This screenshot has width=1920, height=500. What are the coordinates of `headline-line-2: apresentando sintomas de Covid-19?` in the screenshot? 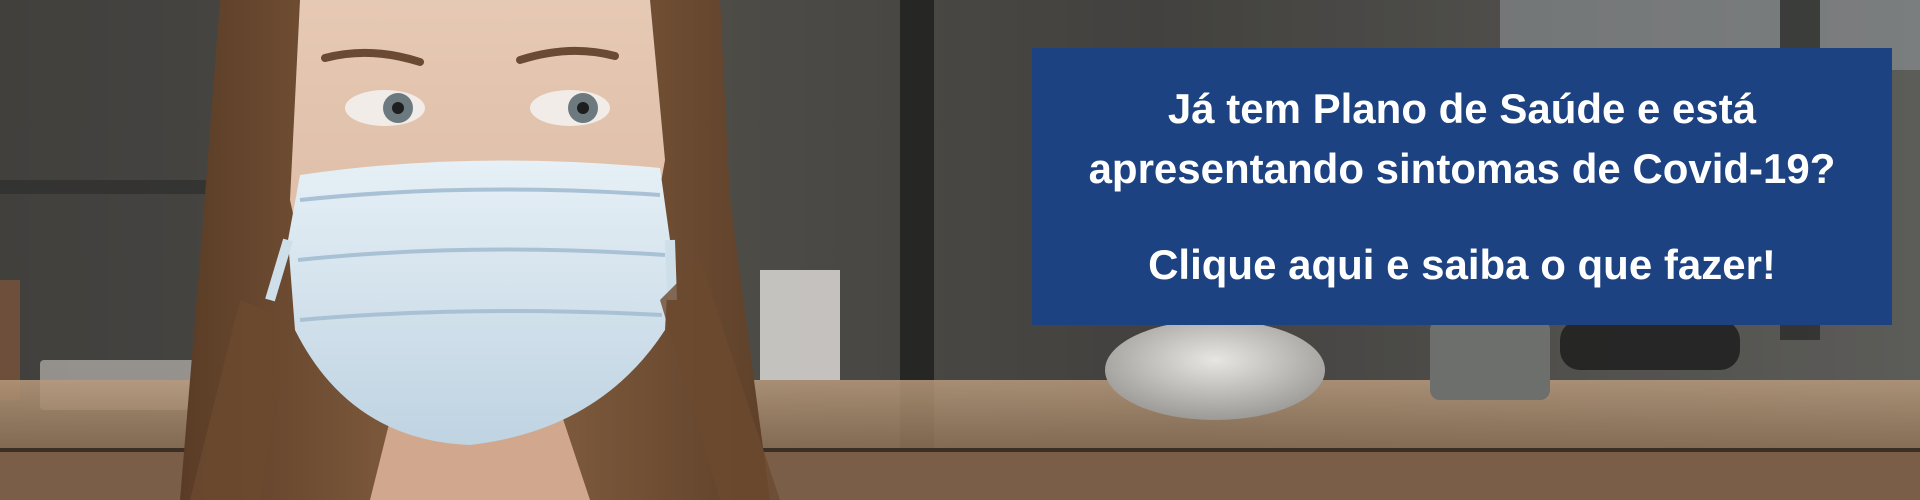 It's located at (1462, 168).